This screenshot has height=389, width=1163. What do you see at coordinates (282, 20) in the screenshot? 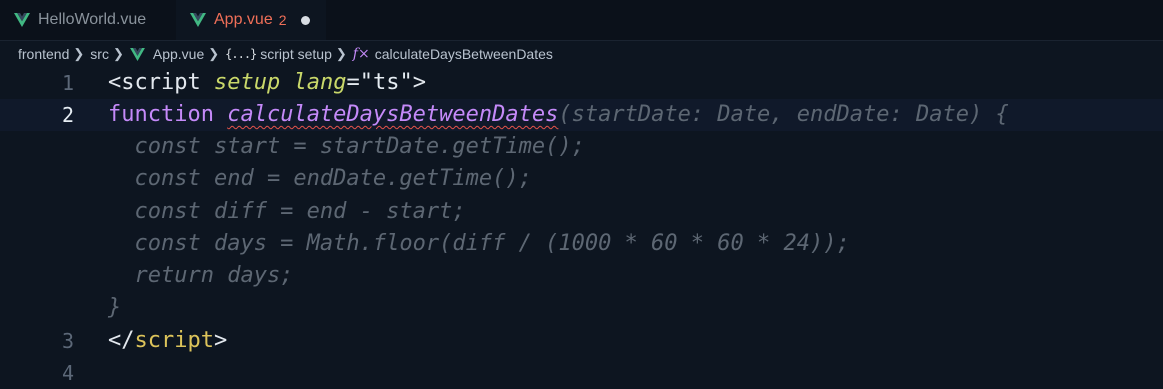
I see `problems-count-badge: 2` at bounding box center [282, 20].